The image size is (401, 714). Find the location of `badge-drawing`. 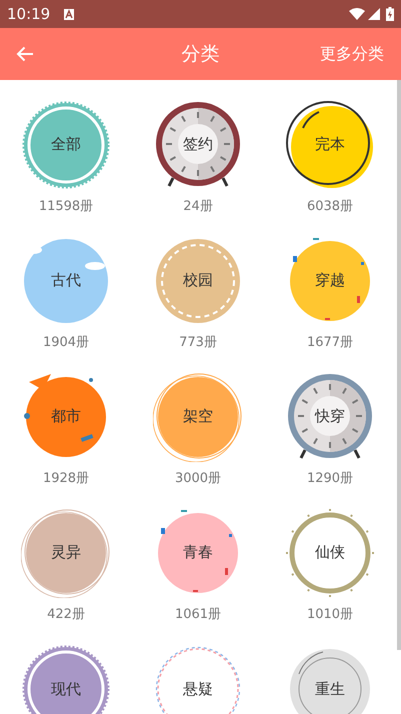

badge-drawing is located at coordinates (330, 145).